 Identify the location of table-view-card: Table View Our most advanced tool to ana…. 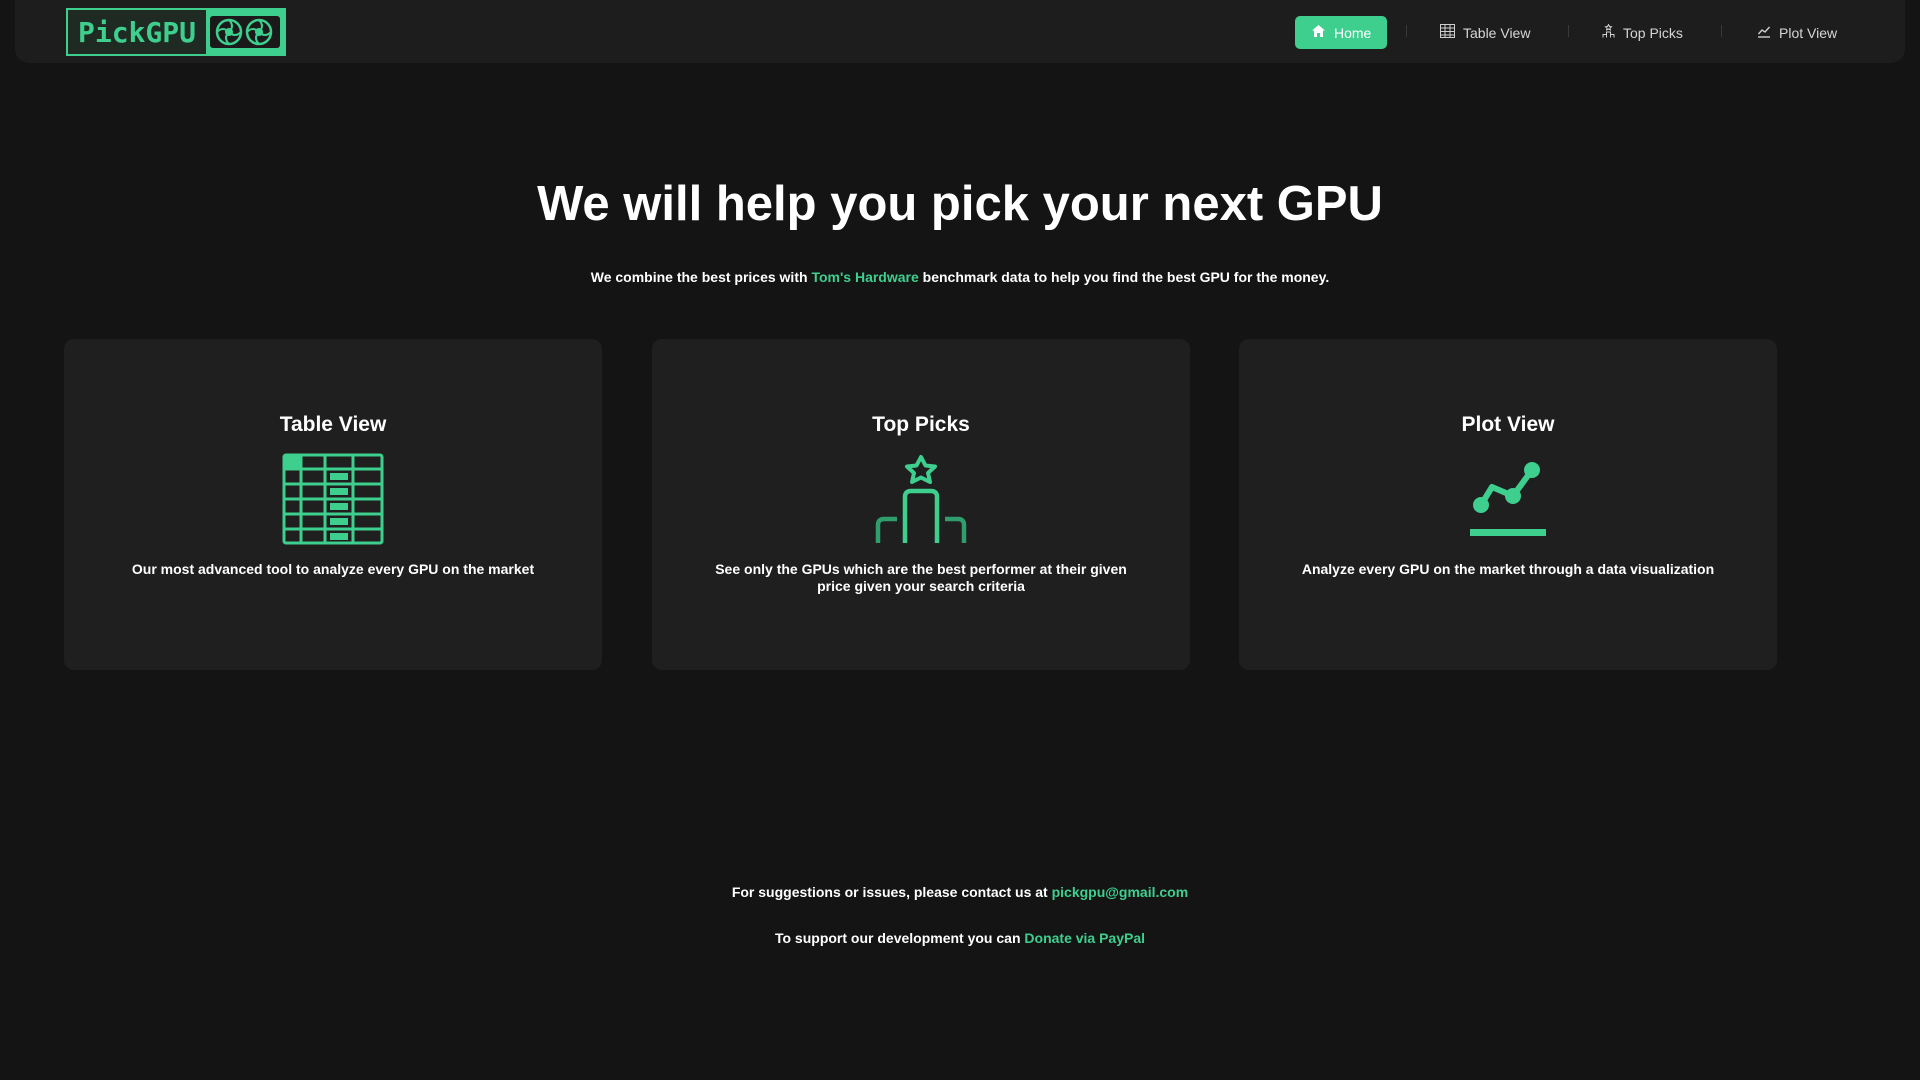
(333, 504).